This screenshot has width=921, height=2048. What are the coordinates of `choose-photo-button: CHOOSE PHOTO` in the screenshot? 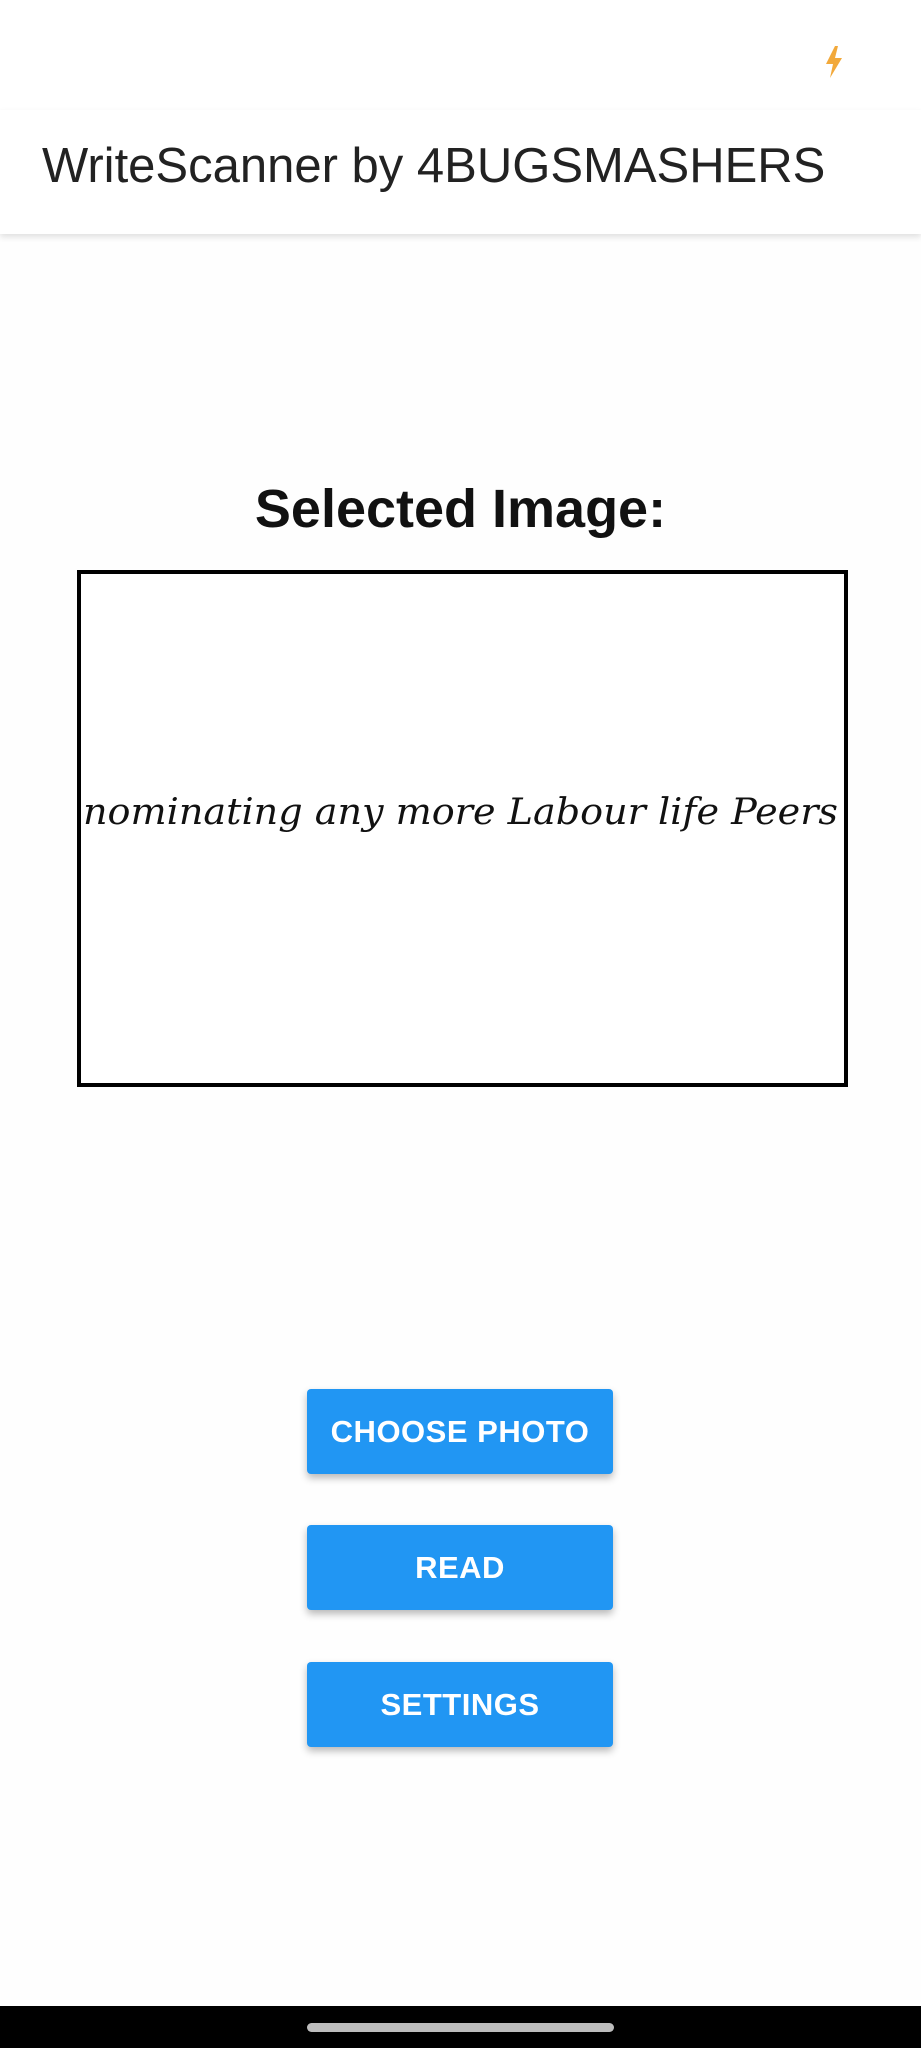 It's located at (460, 1431).